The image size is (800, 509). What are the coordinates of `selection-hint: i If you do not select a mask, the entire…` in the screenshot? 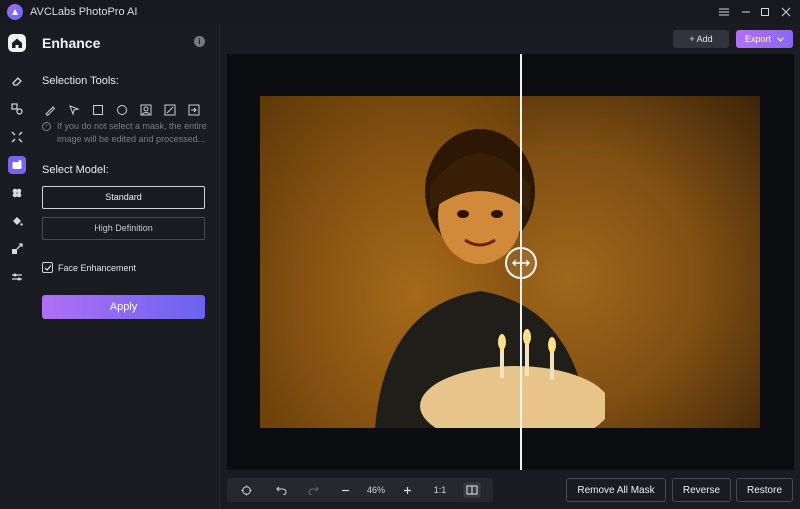 It's located at (127, 133).